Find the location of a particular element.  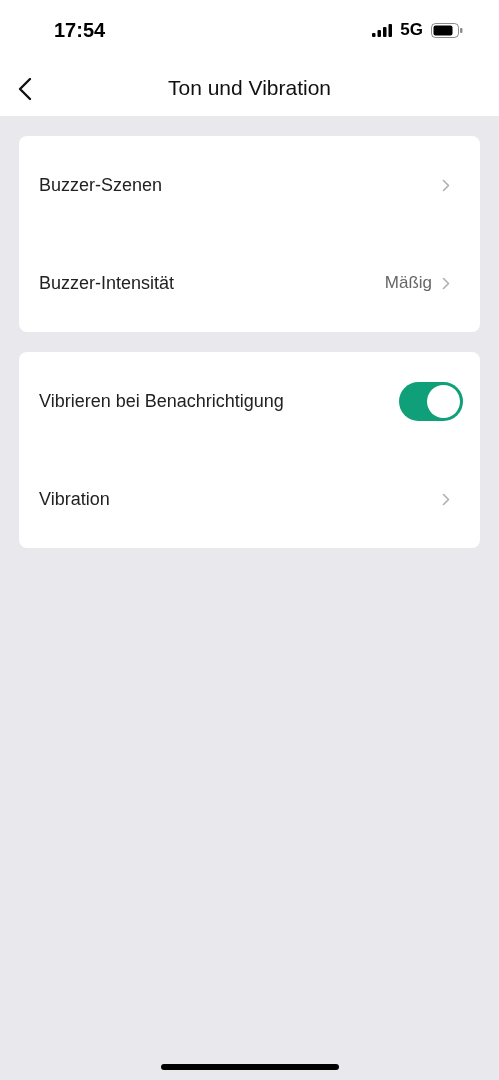

row-value: Mäßig is located at coordinates (408, 283).